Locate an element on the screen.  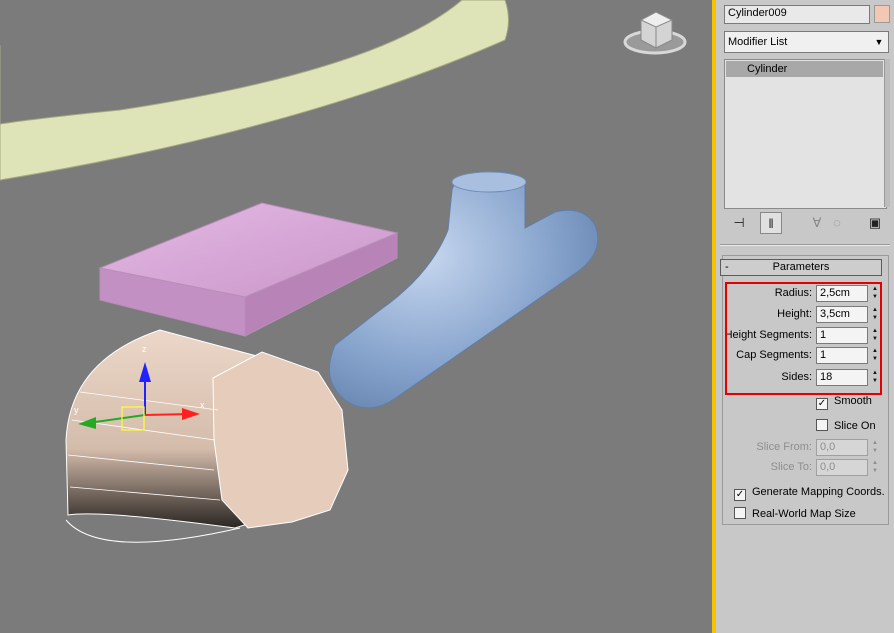
real-world-map-checkbox: Real-World Map Size is located at coordinates (795, 513).